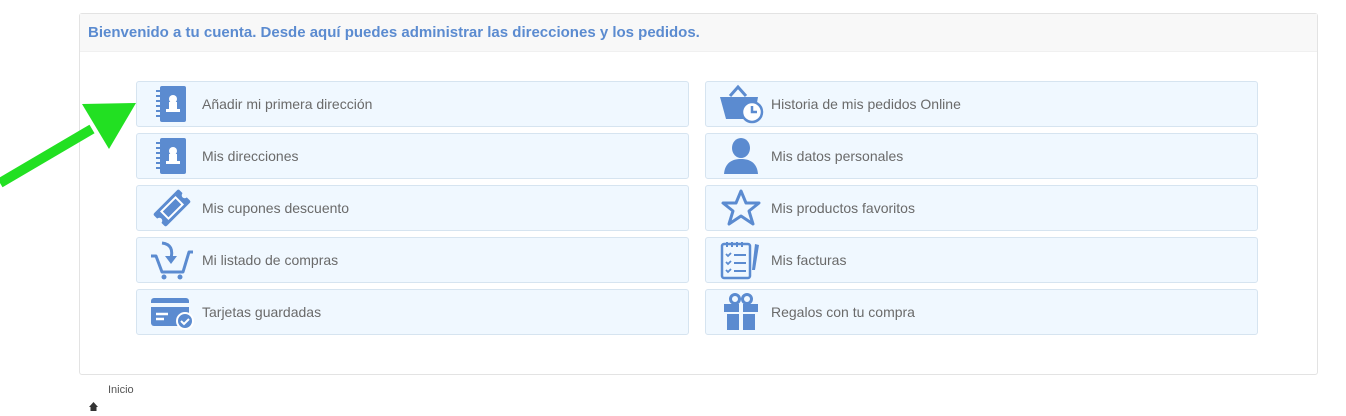 The width and height of the screenshot is (1346, 416). Describe the element at coordinates (276, 208) in the screenshot. I see `discount-coupons-label: Mis cupones descuento` at that location.